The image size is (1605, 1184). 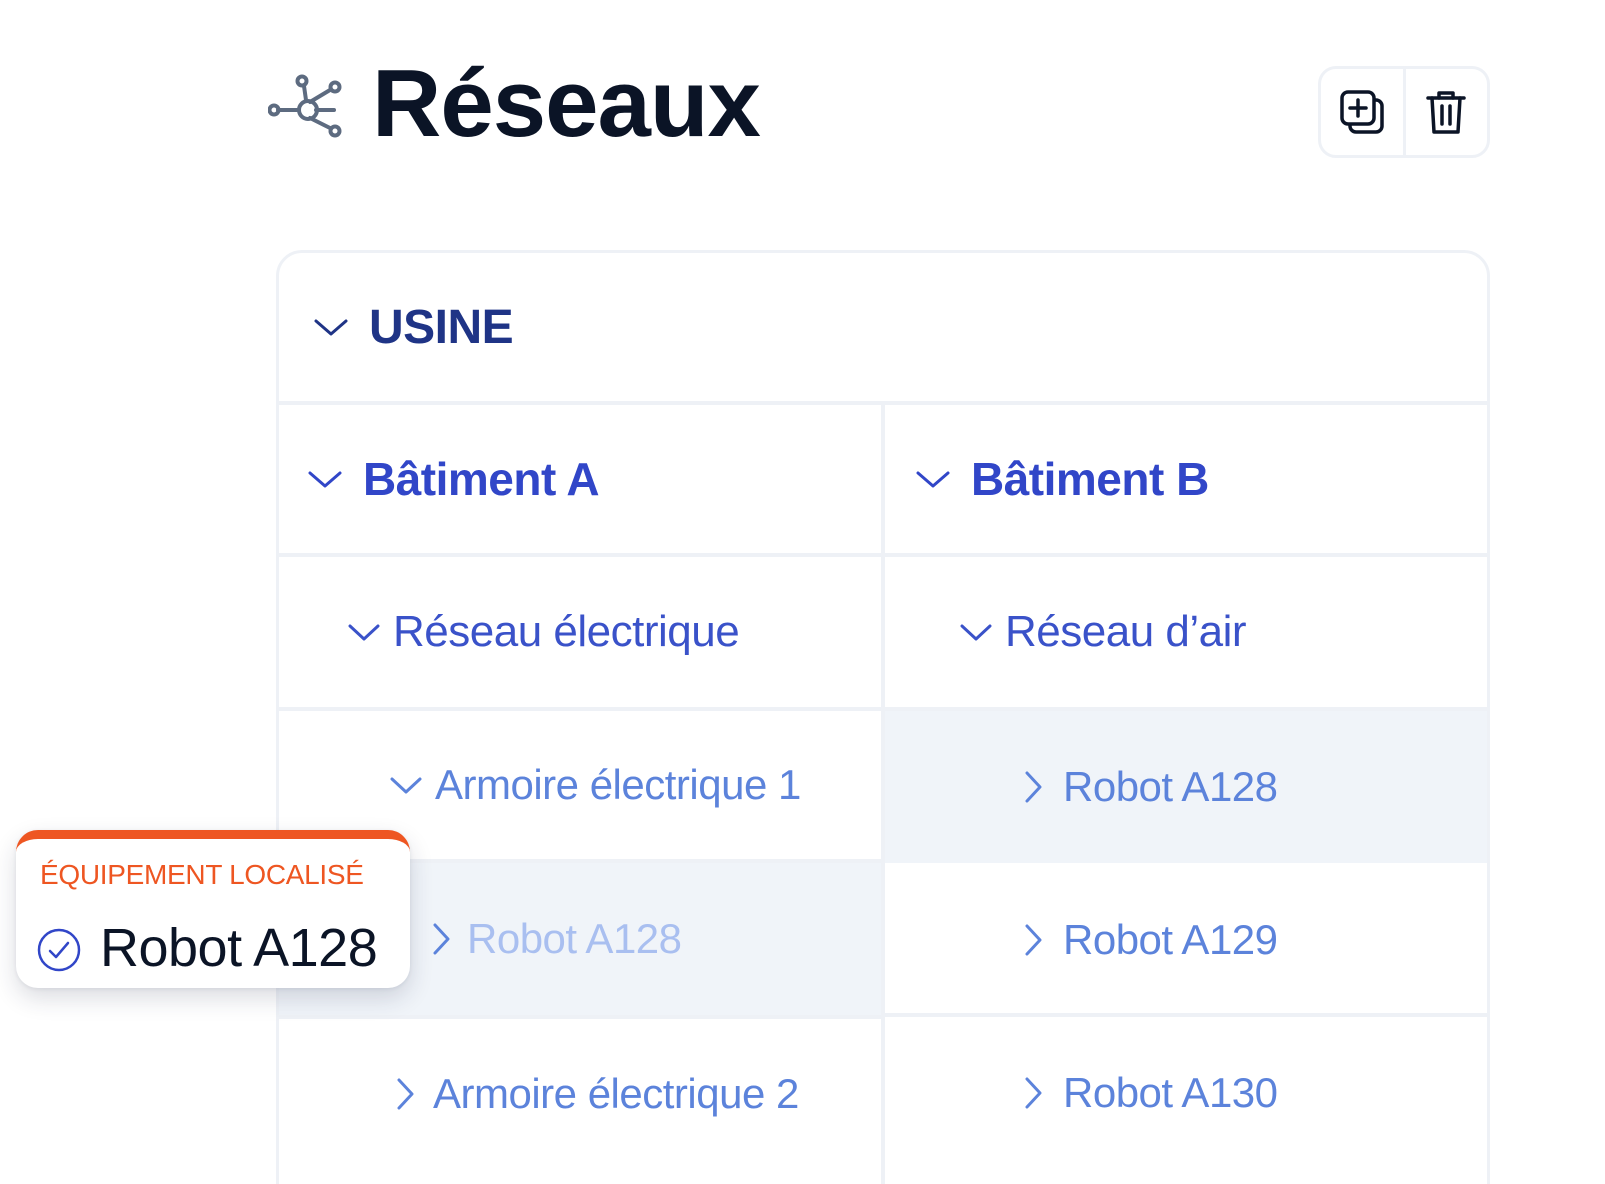 What do you see at coordinates (616, 1093) in the screenshot?
I see `tree-node-label: Armoire électrique 2` at bounding box center [616, 1093].